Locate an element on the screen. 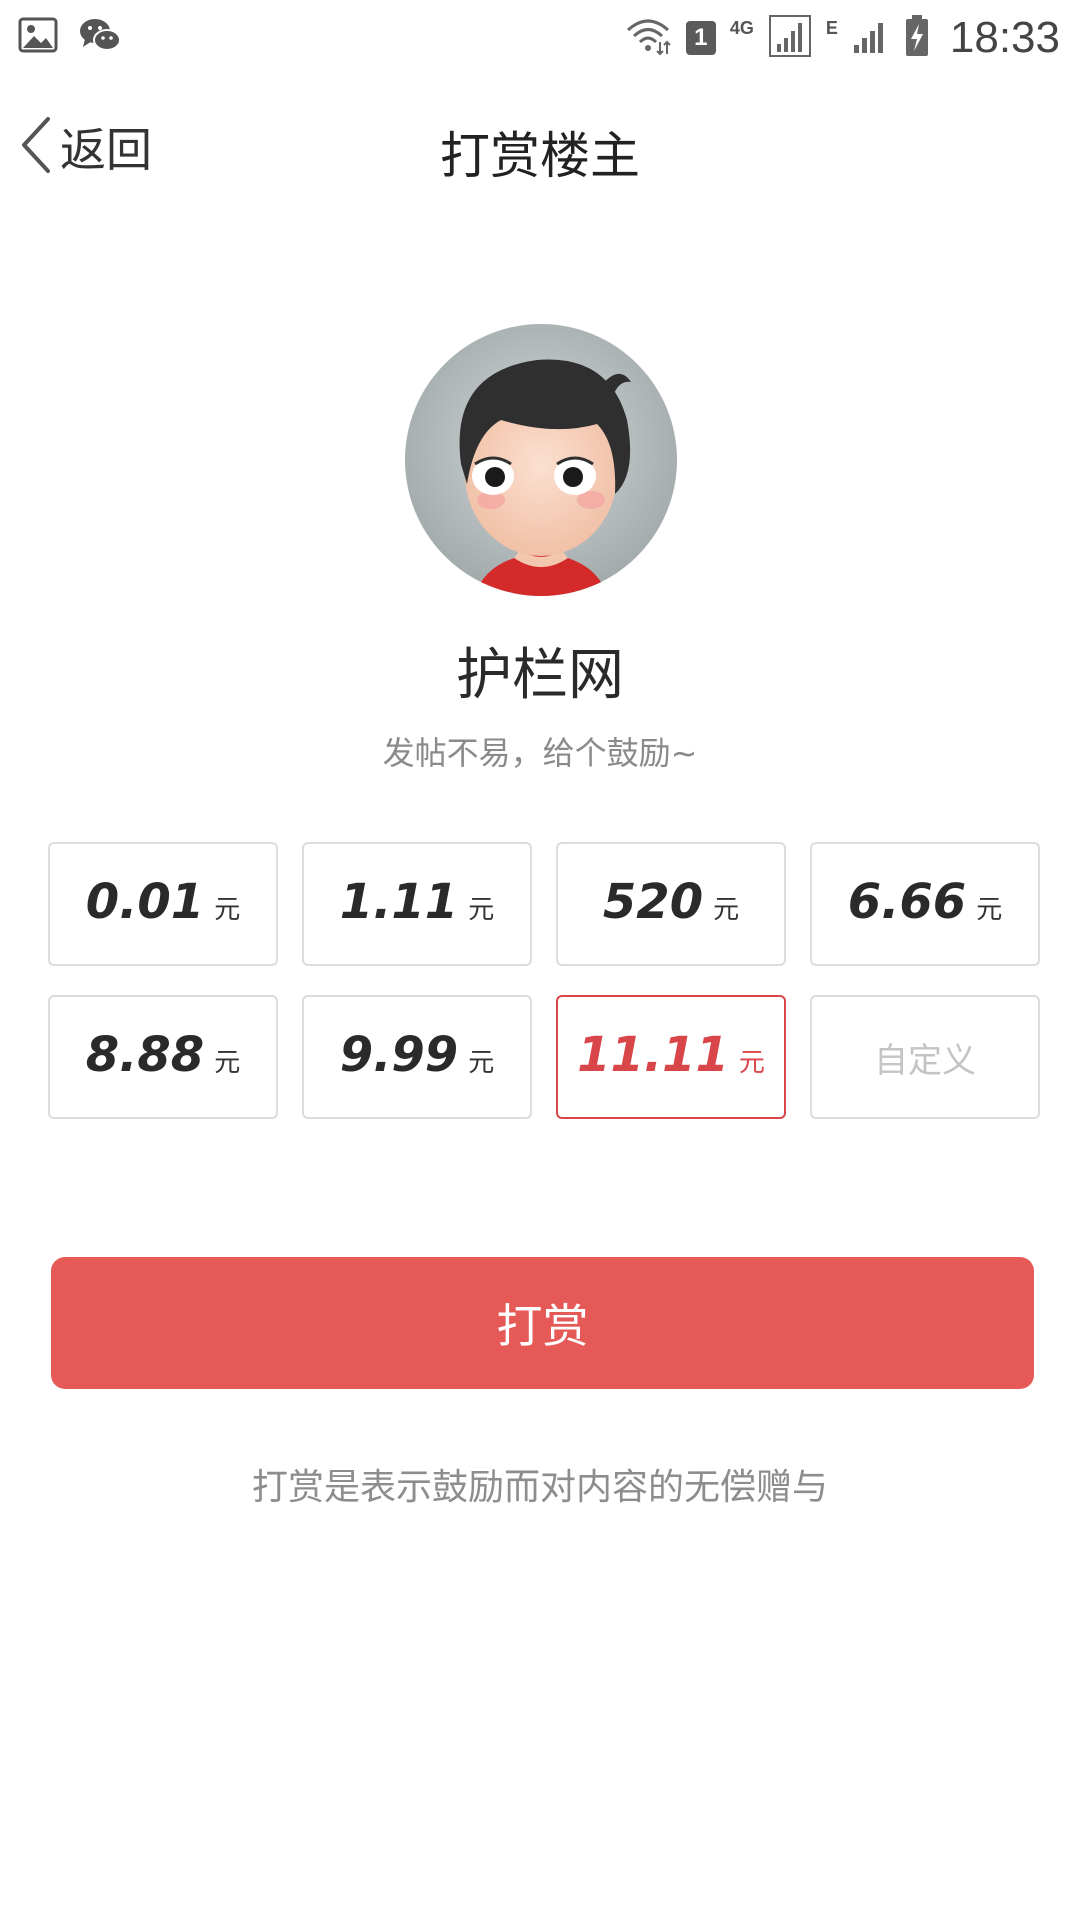 The image size is (1080, 1920). amount-option-9-99: 9.99 元 is located at coordinates (417, 1057).